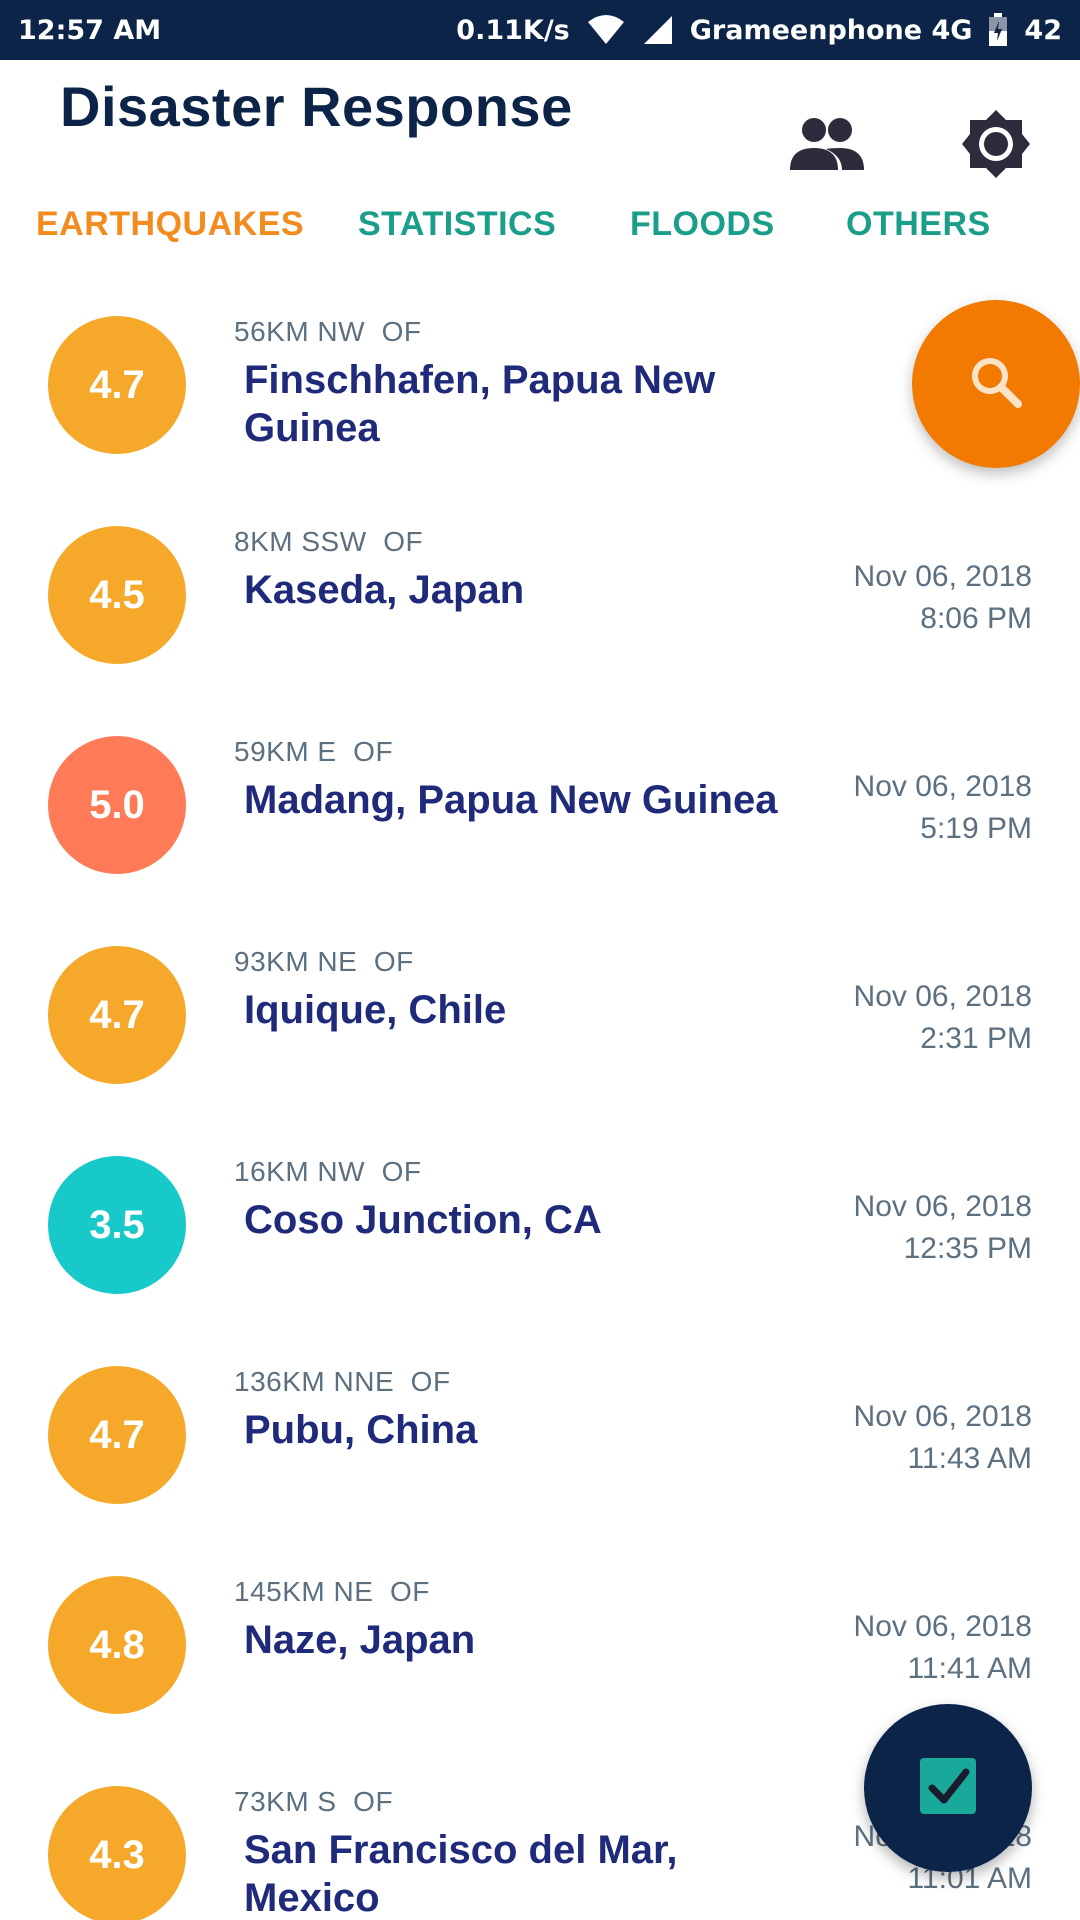 Image resolution: width=1080 pixels, height=1920 pixels. I want to click on time: 12:35 PM, so click(967, 1248).